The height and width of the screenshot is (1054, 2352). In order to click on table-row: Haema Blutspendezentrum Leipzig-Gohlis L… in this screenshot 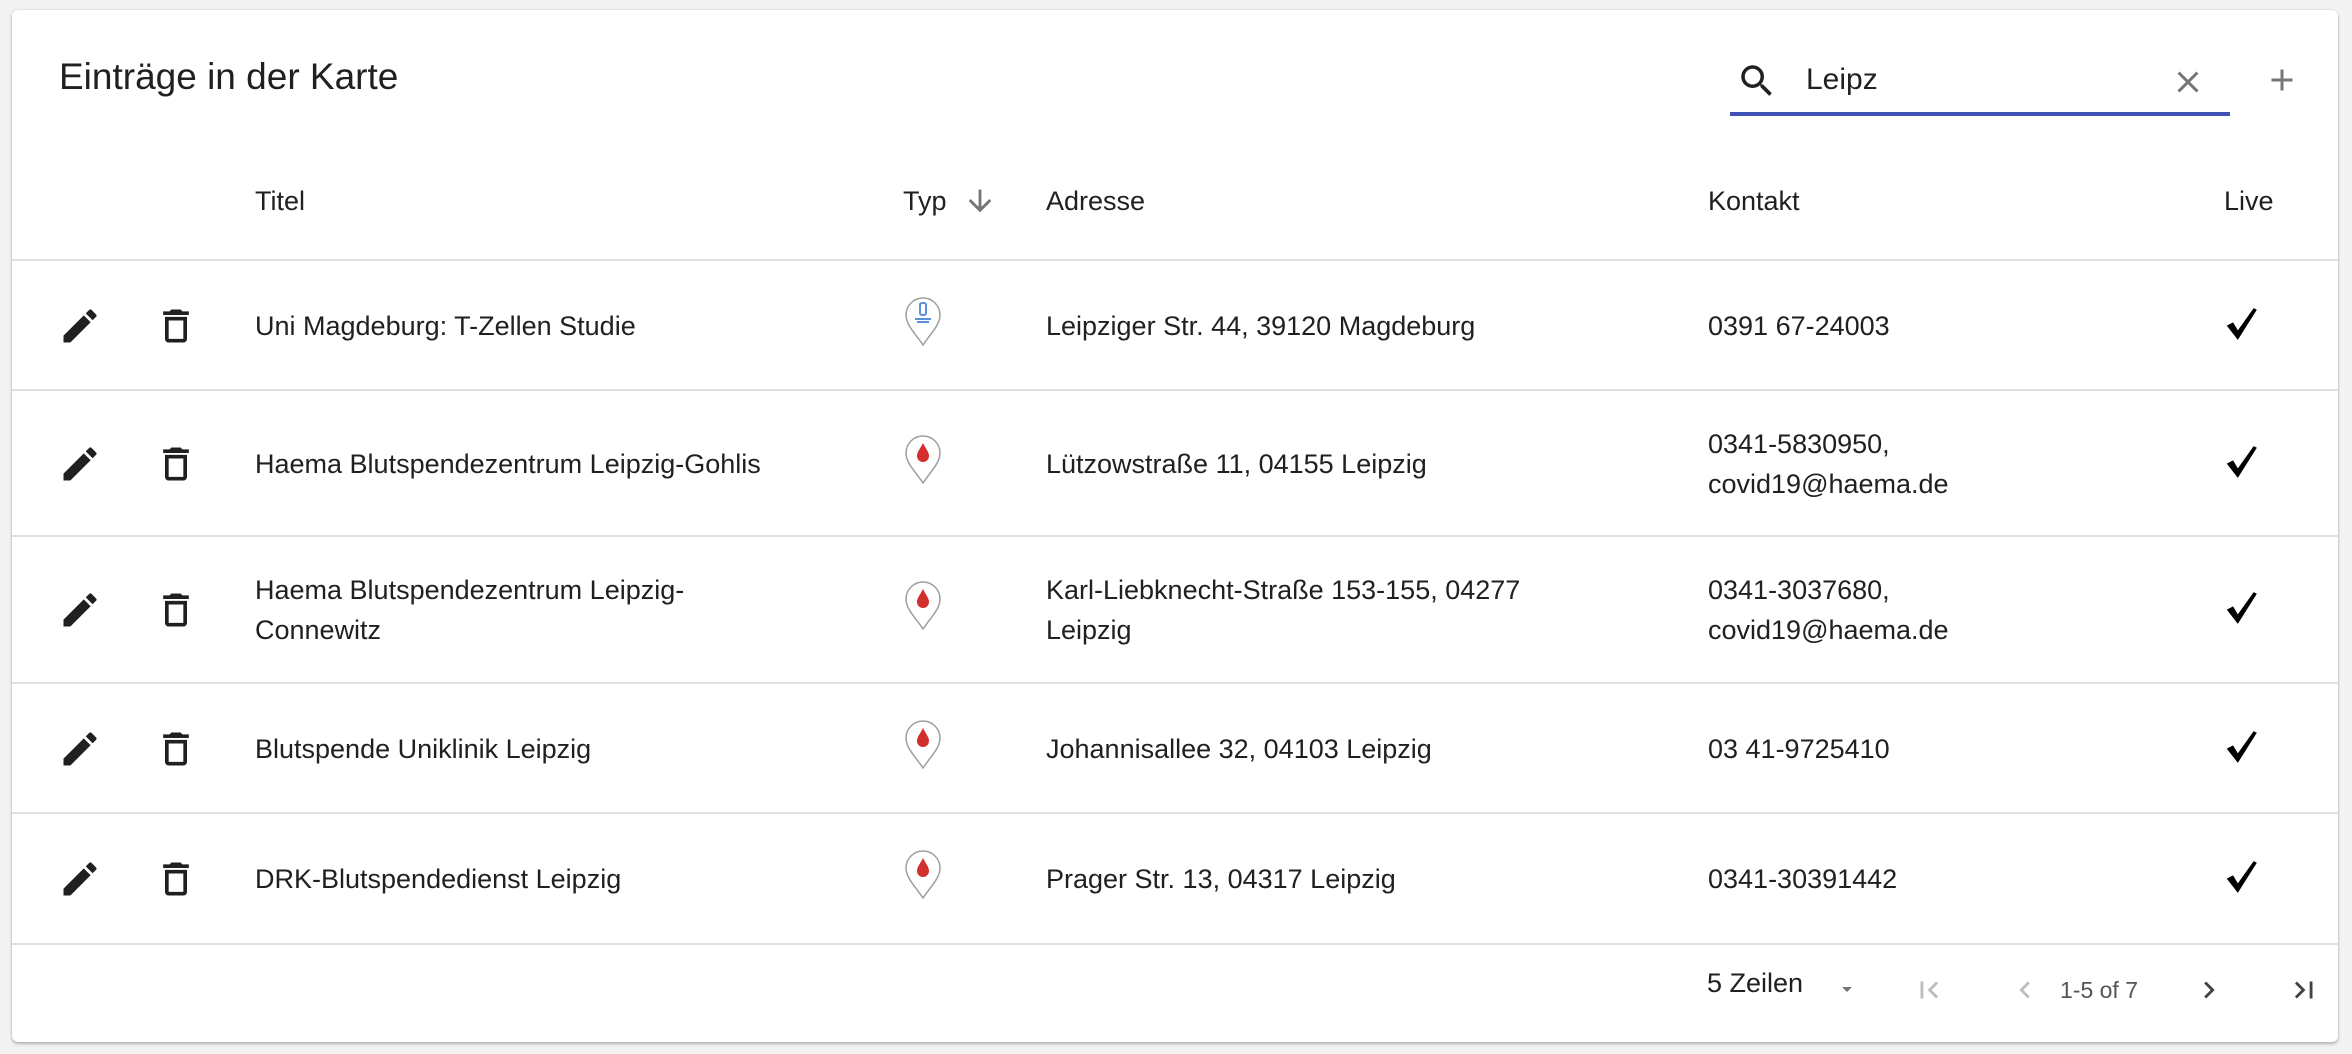, I will do `click(1175, 464)`.